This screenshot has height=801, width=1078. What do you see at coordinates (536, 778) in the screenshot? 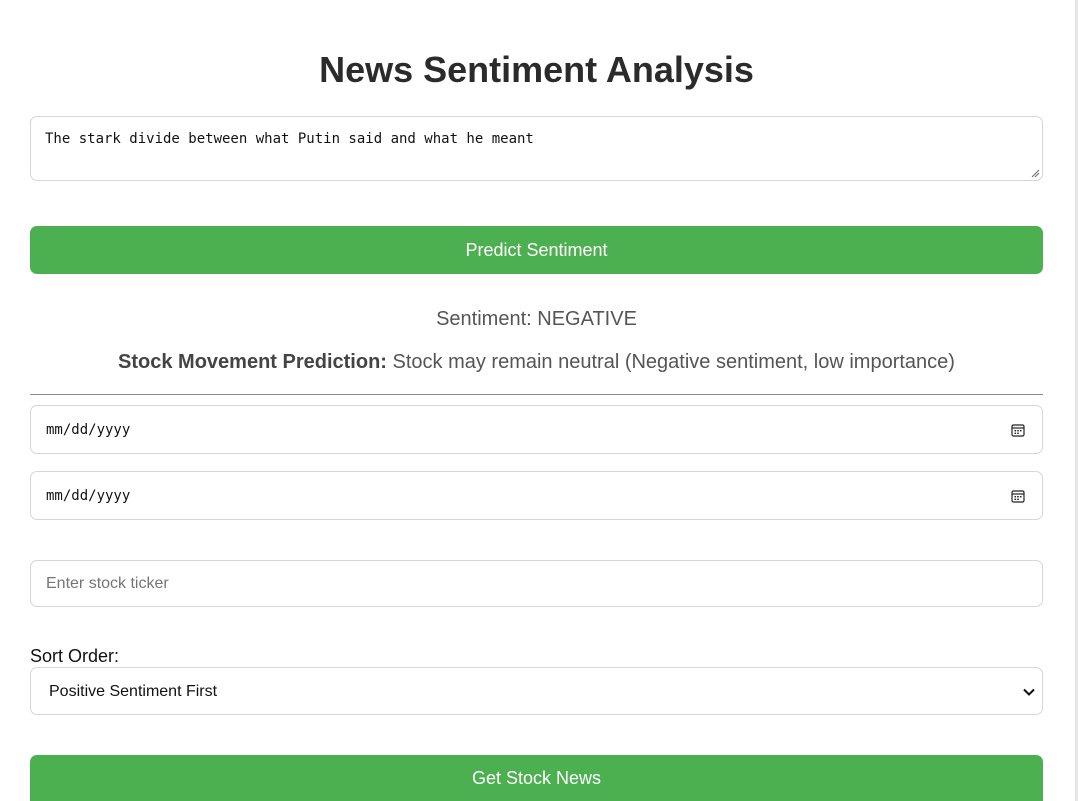
I see `get-stock-news-button: Get Stock News` at bounding box center [536, 778].